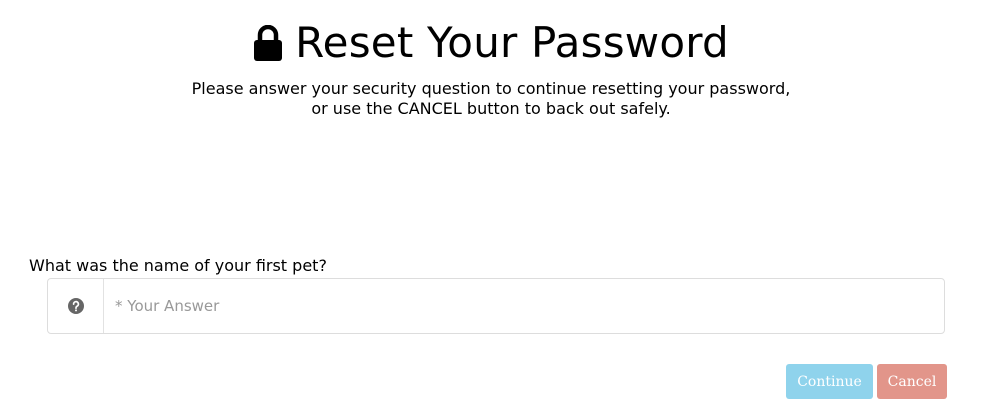 Image resolution: width=982 pixels, height=418 pixels. Describe the element at coordinates (524, 306) in the screenshot. I see `security-answer-input` at that location.